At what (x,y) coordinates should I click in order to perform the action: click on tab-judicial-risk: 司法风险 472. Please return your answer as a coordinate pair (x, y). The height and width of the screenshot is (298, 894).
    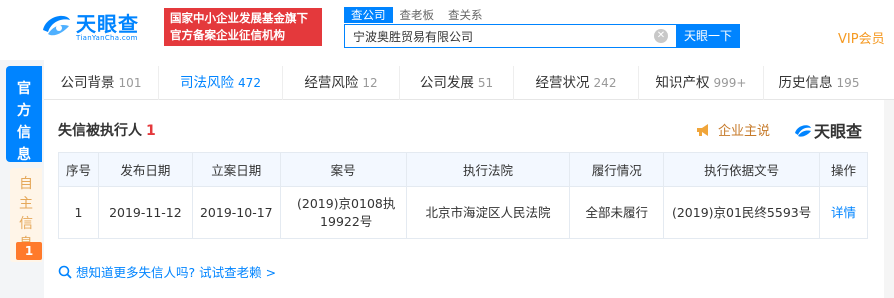
    Looking at the image, I should click on (221, 83).